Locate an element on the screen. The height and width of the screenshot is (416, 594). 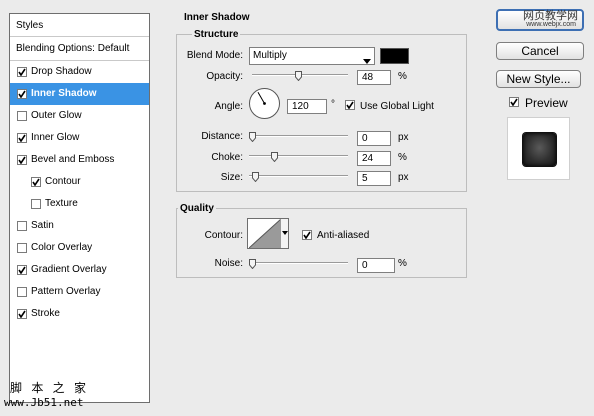
preview-swatch is located at coordinates (539, 149).